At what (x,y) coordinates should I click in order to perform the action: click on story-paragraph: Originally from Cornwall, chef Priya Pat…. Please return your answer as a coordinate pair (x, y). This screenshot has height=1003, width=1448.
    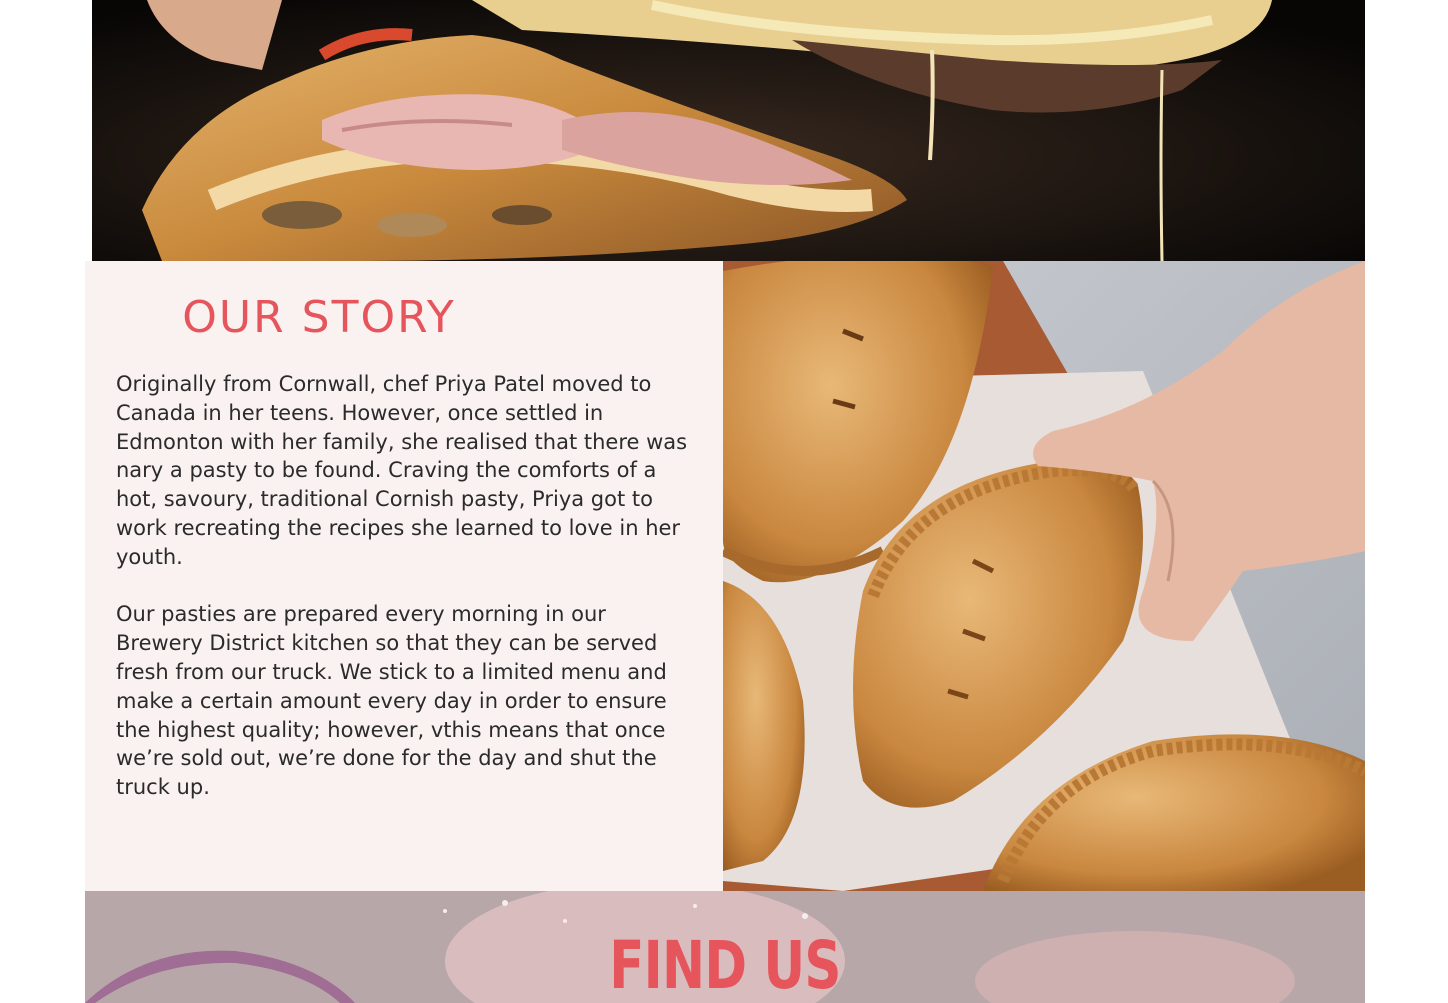
    Looking at the image, I should click on (402, 470).